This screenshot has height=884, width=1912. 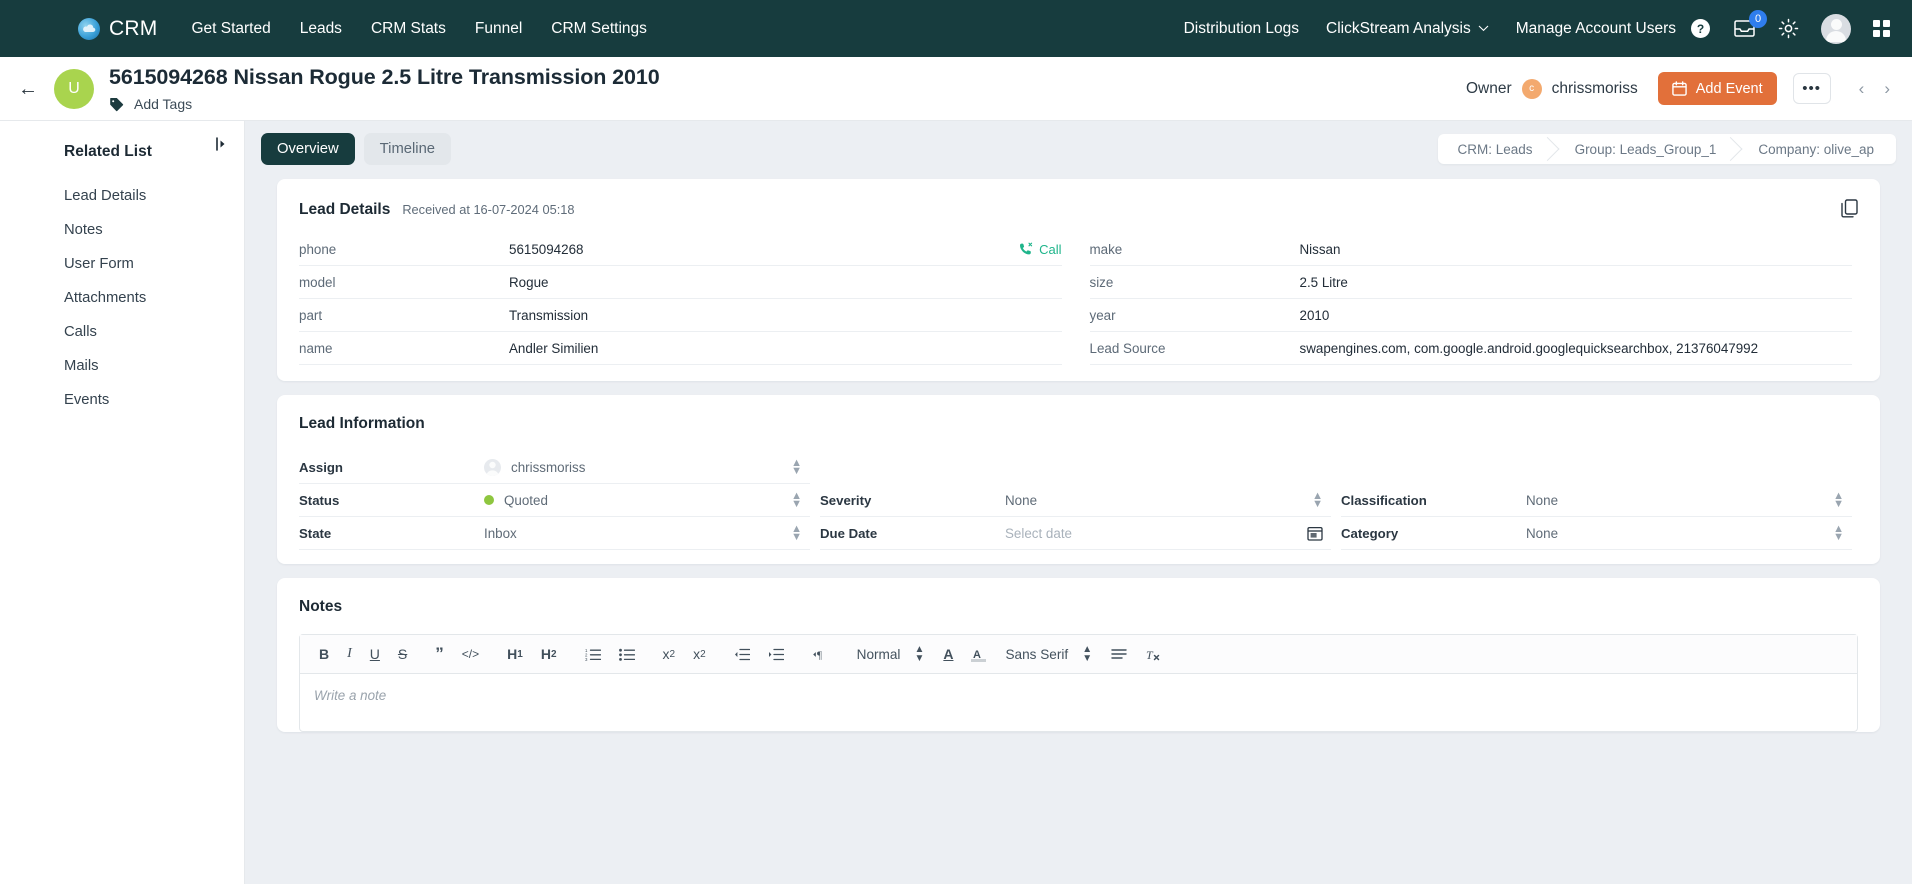 I want to click on blockquote-icon: ”, so click(x=439, y=654).